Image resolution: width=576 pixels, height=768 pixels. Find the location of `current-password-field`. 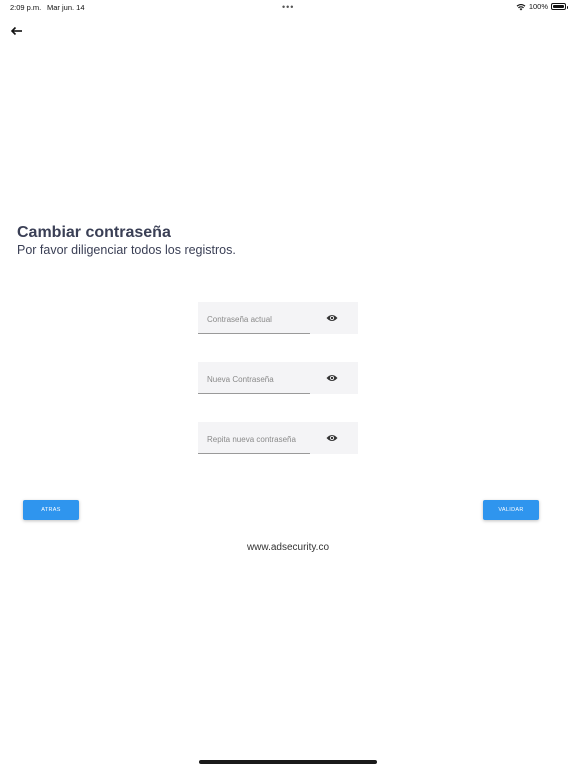

current-password-field is located at coordinates (278, 318).